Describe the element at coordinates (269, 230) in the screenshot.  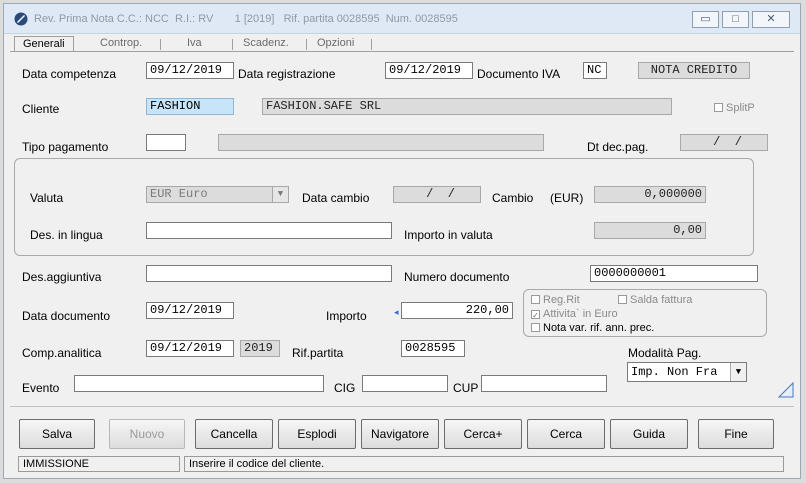
I see `des-lingua-field` at that location.